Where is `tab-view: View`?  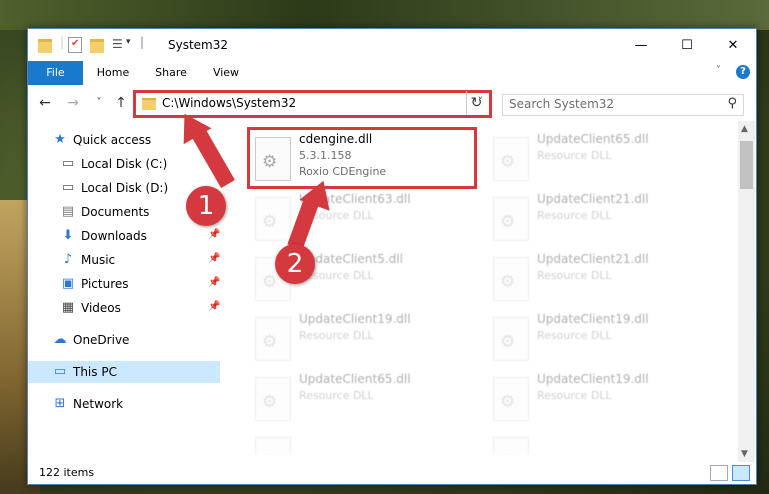
tab-view: View is located at coordinates (226, 73).